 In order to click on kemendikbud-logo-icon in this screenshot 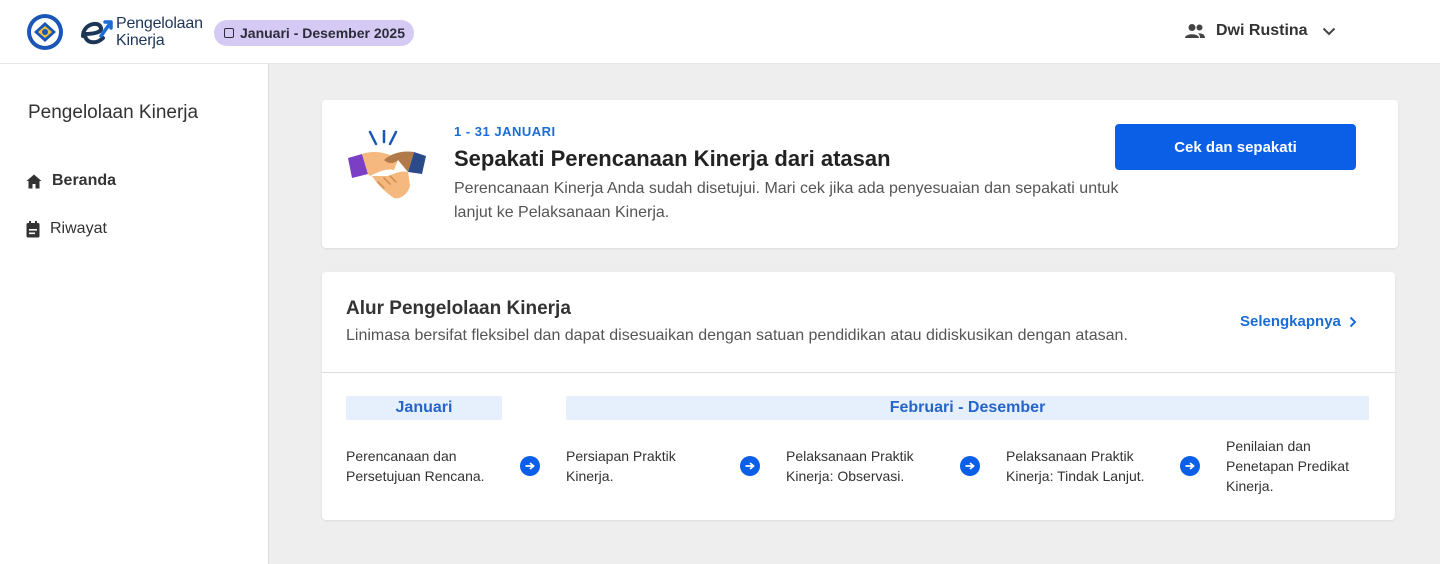, I will do `click(45, 32)`.